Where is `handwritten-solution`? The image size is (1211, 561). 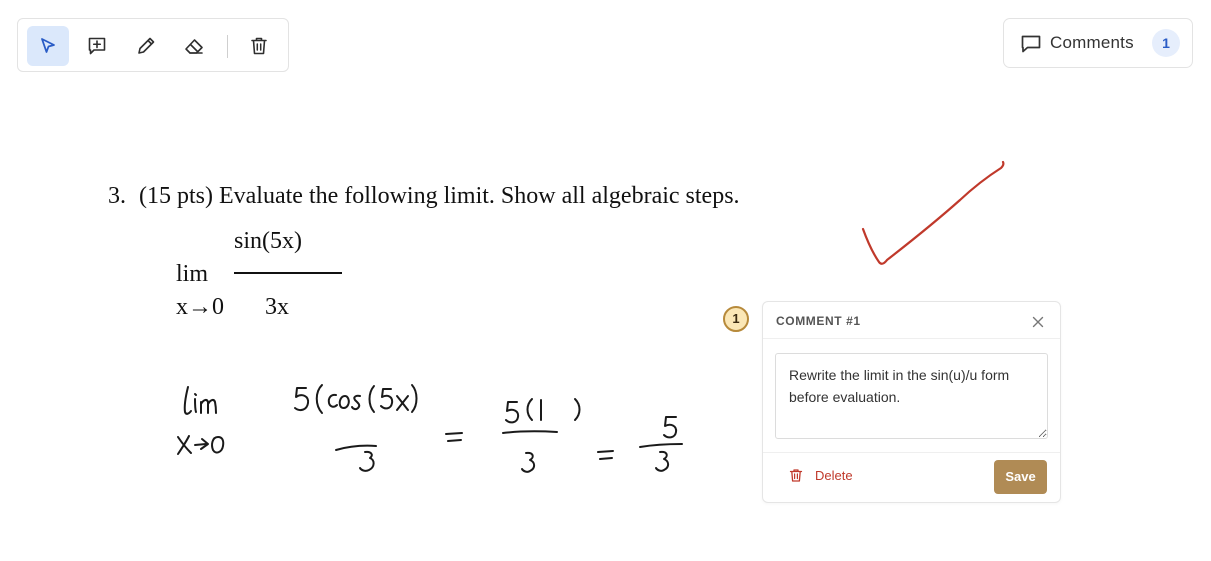 handwritten-solution is located at coordinates (430, 428).